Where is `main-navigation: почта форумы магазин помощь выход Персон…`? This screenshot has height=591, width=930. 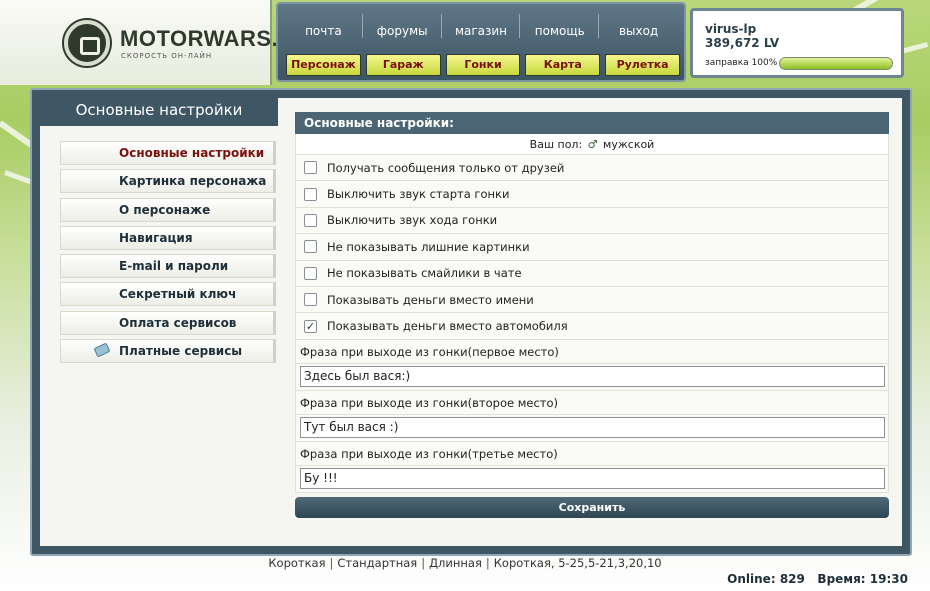
main-navigation: почта форумы магазин помощь выход Персон… is located at coordinates (481, 42).